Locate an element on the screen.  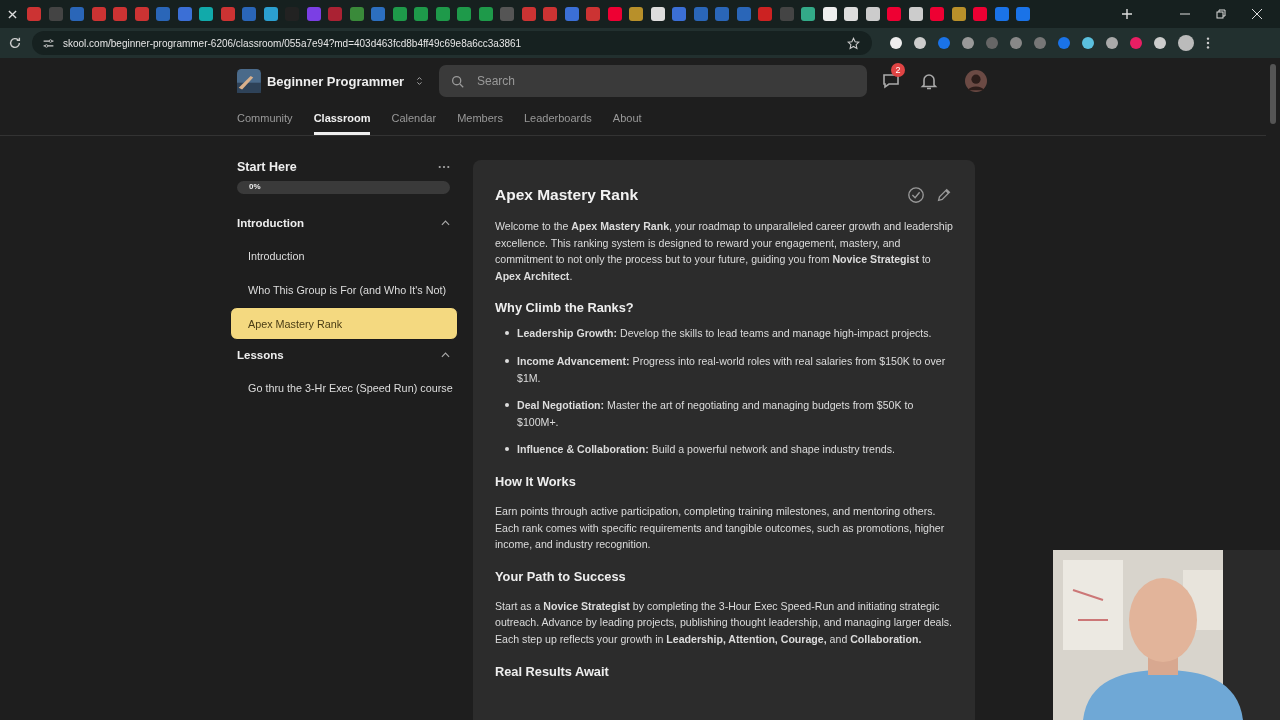
group-logo-icon is located at coordinates (249, 81).